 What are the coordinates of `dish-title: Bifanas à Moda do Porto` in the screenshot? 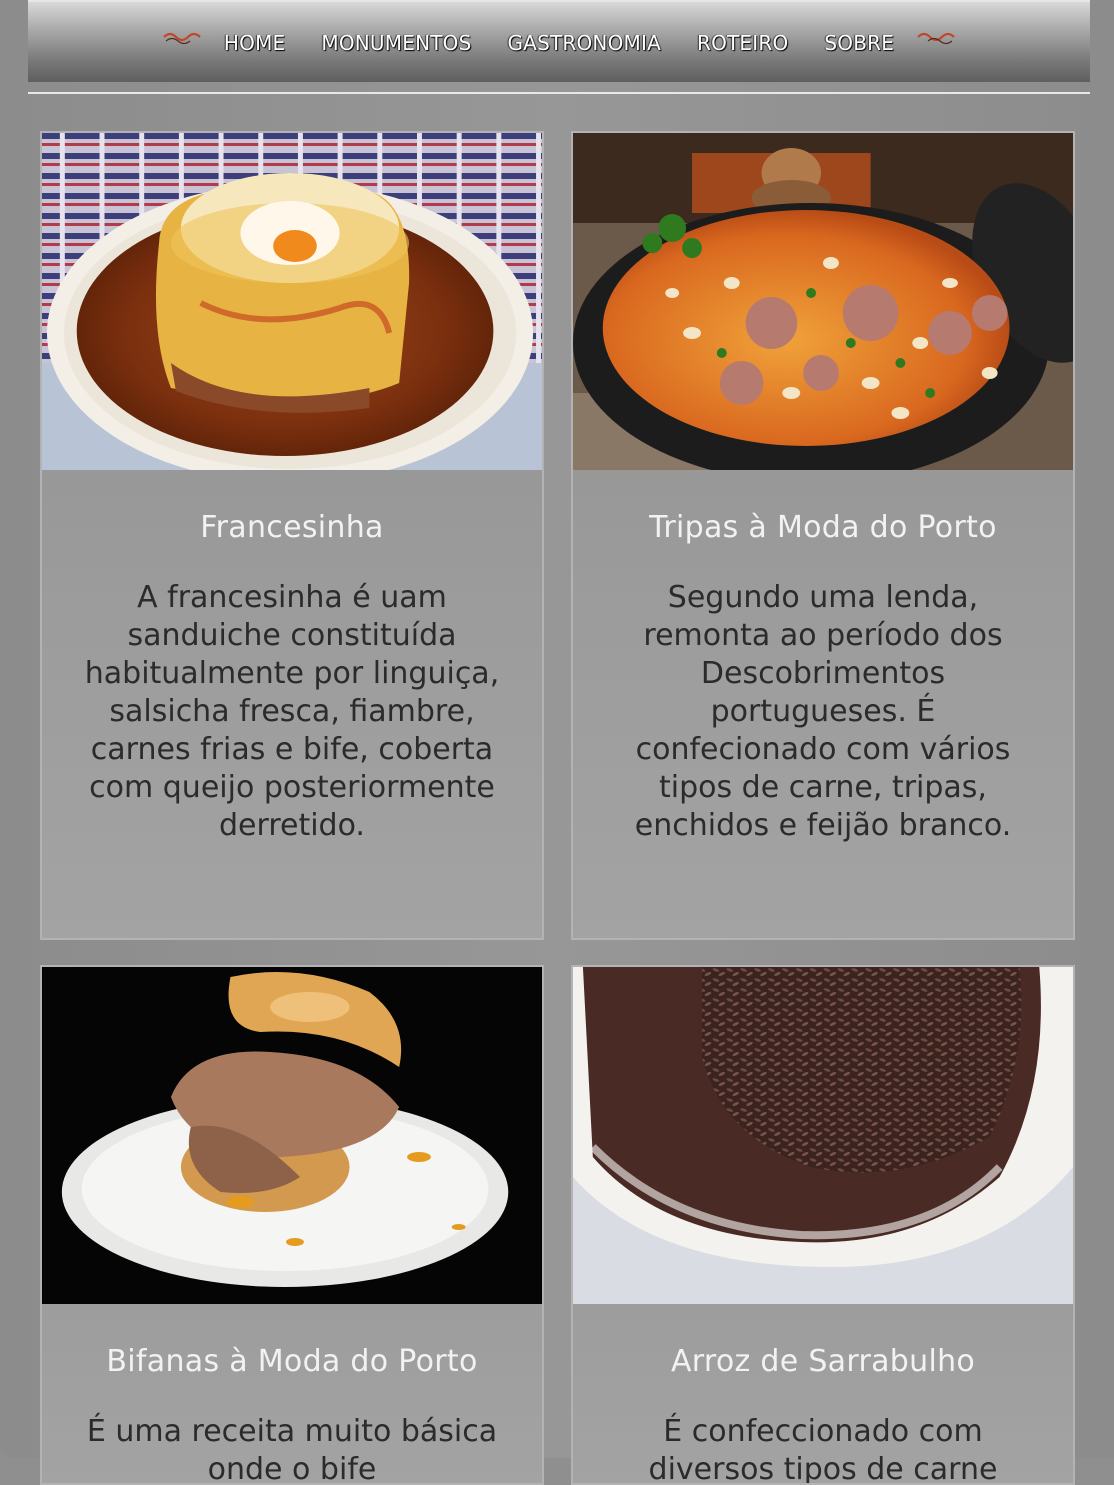 It's located at (292, 1361).